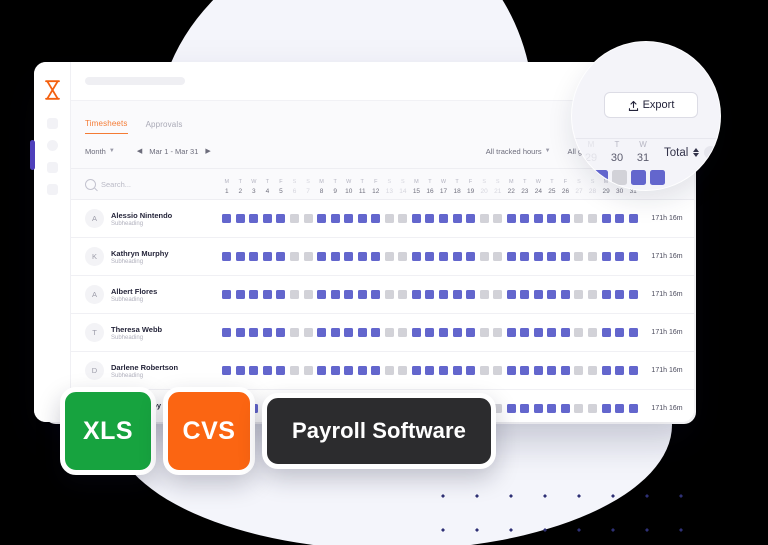 The width and height of the screenshot is (768, 545). I want to click on table-row: A Alessio Nintendo Subheading 171h 16m, so click(382, 219).